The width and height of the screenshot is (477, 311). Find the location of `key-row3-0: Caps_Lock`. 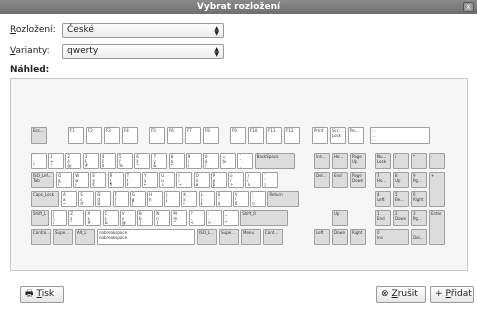

key-row3-0: Caps_Lock is located at coordinates (45, 199).